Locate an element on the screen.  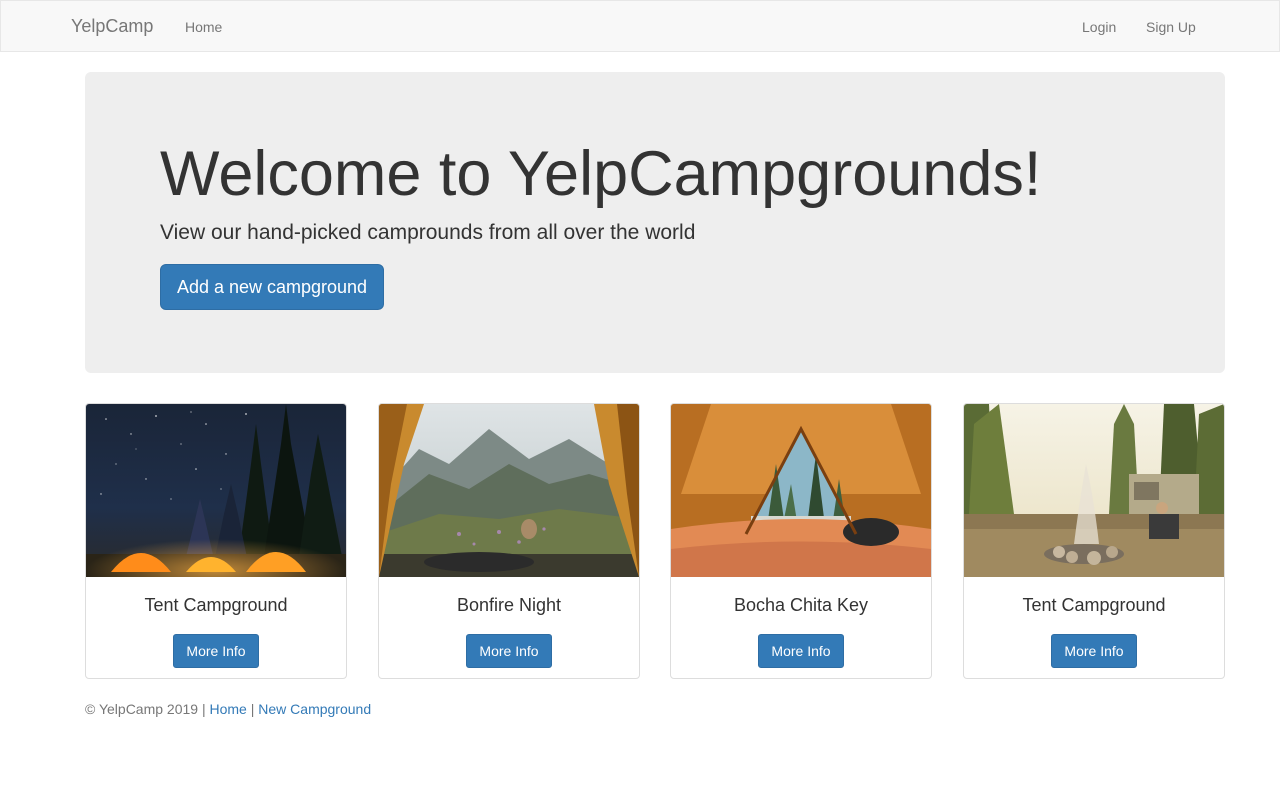
footer: © YelpCamp 2019 | Home | New Campground is located at coordinates (228, 709).